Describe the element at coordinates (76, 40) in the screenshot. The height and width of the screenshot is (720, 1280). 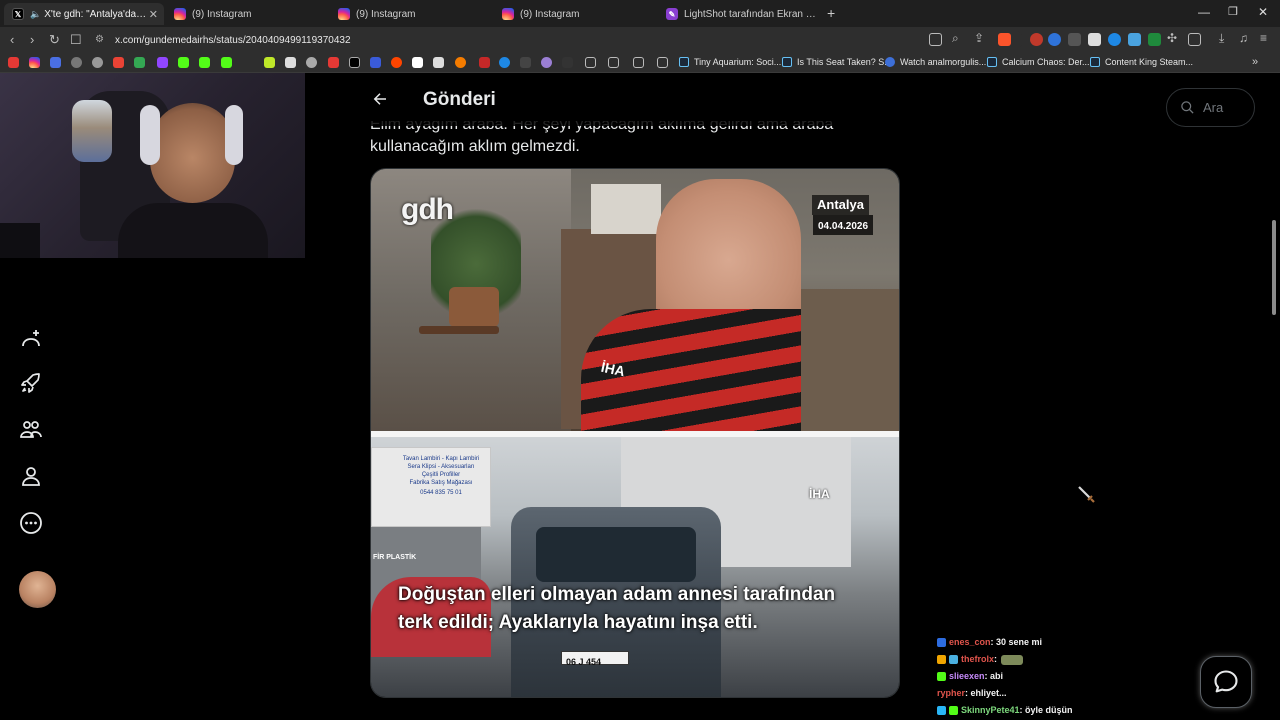
I see `bookmark-icon: ☐` at that location.